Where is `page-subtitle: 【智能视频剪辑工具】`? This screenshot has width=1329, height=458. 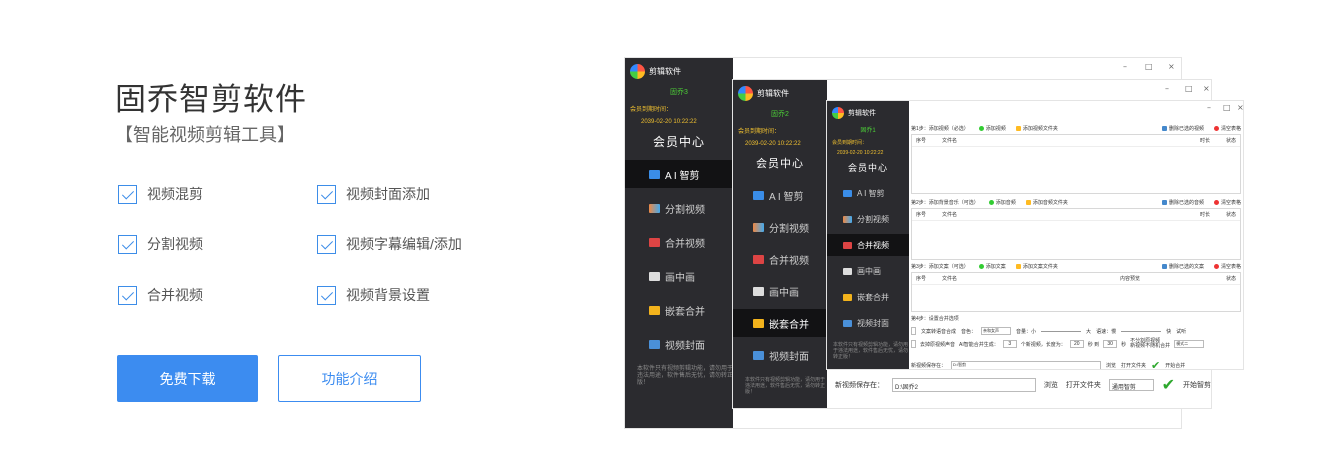
page-subtitle: 【智能视频剪辑工具】 is located at coordinates (205, 135).